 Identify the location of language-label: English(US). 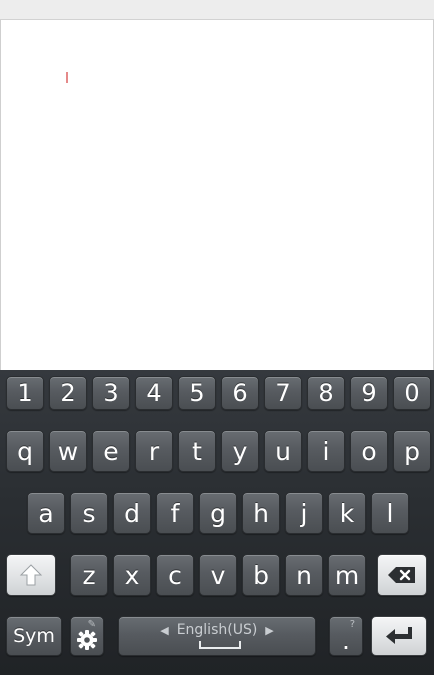
(217, 630).